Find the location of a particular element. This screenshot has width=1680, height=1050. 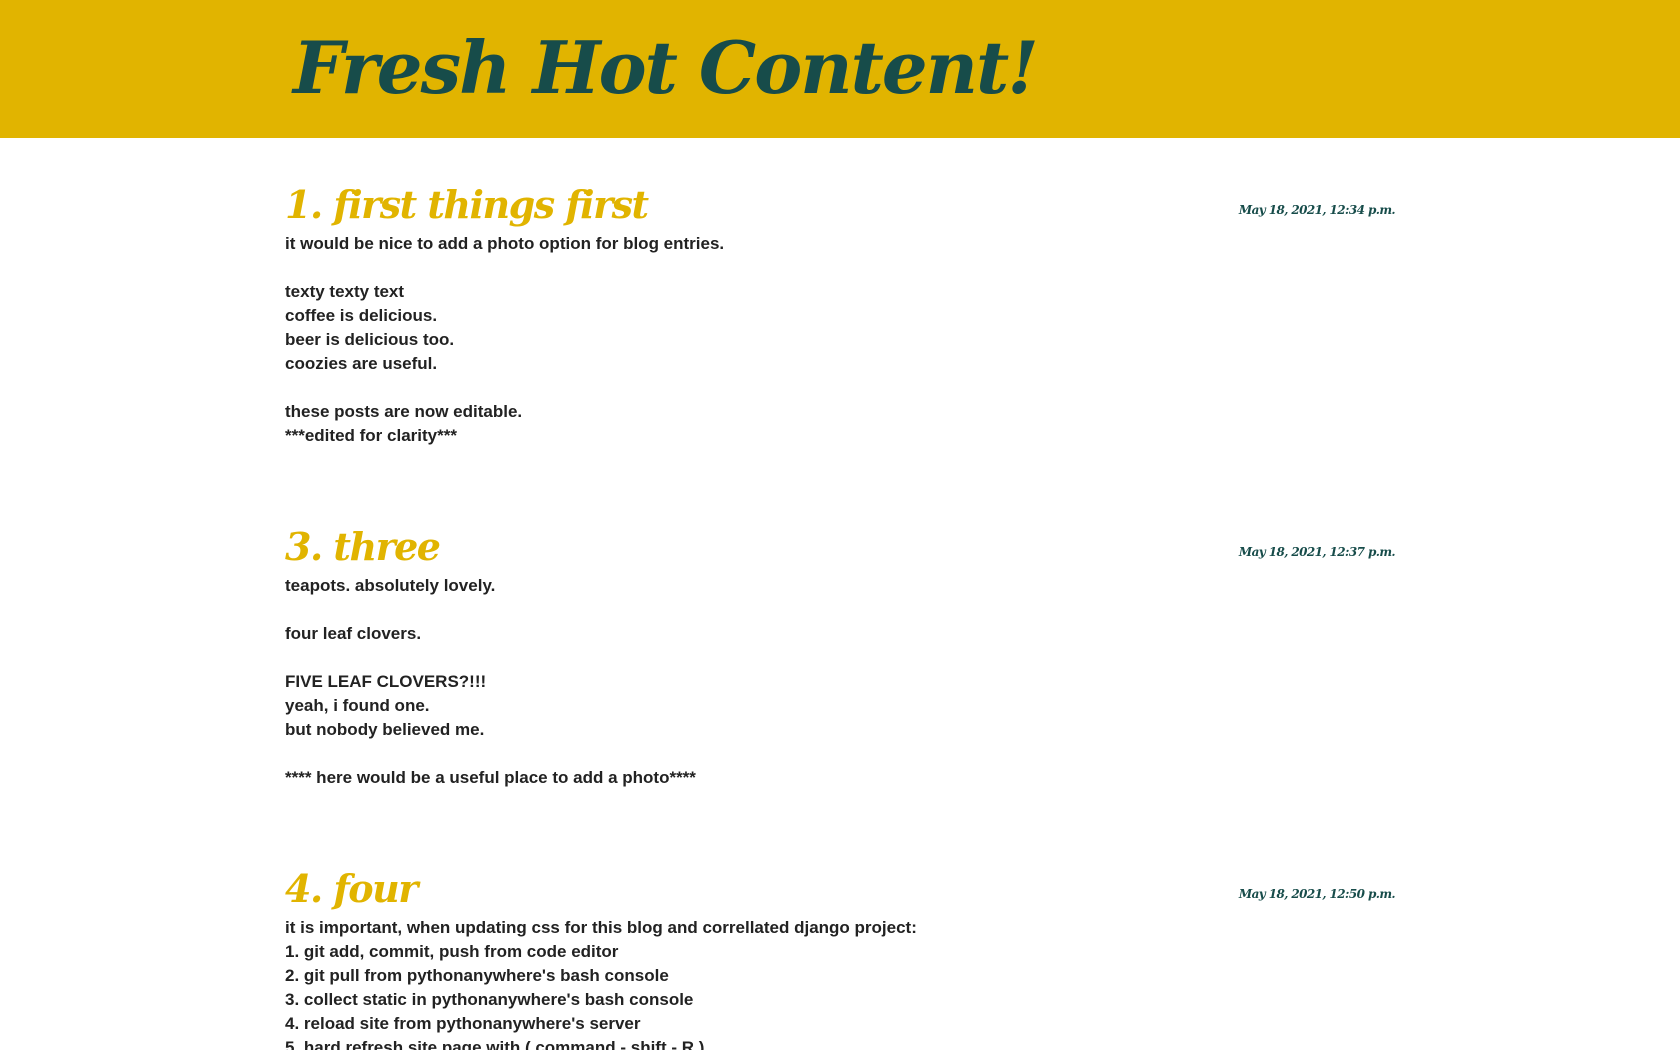

post-title-link: 3. three is located at coordinates (363, 547).